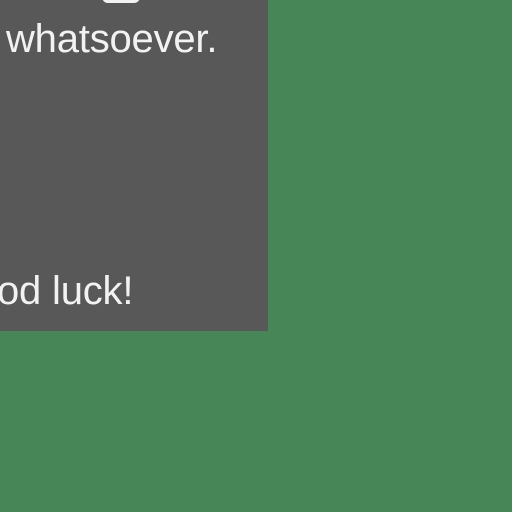 The width and height of the screenshot is (512, 512). What do you see at coordinates (112, 39) in the screenshot?
I see `message-line: whatsoever.` at bounding box center [112, 39].